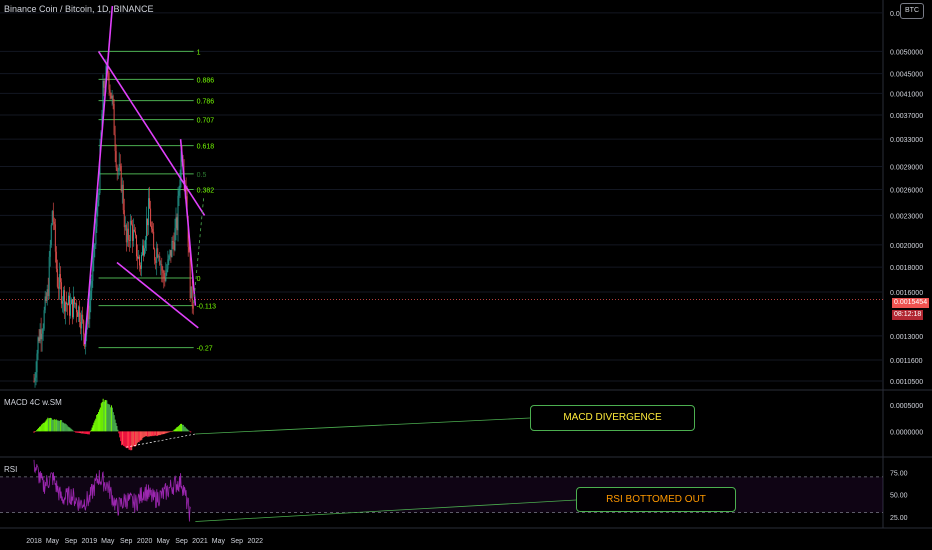 This screenshot has width=932, height=550. Describe the element at coordinates (206, 191) in the screenshot. I see `fib-level-label: 0.382` at that location.